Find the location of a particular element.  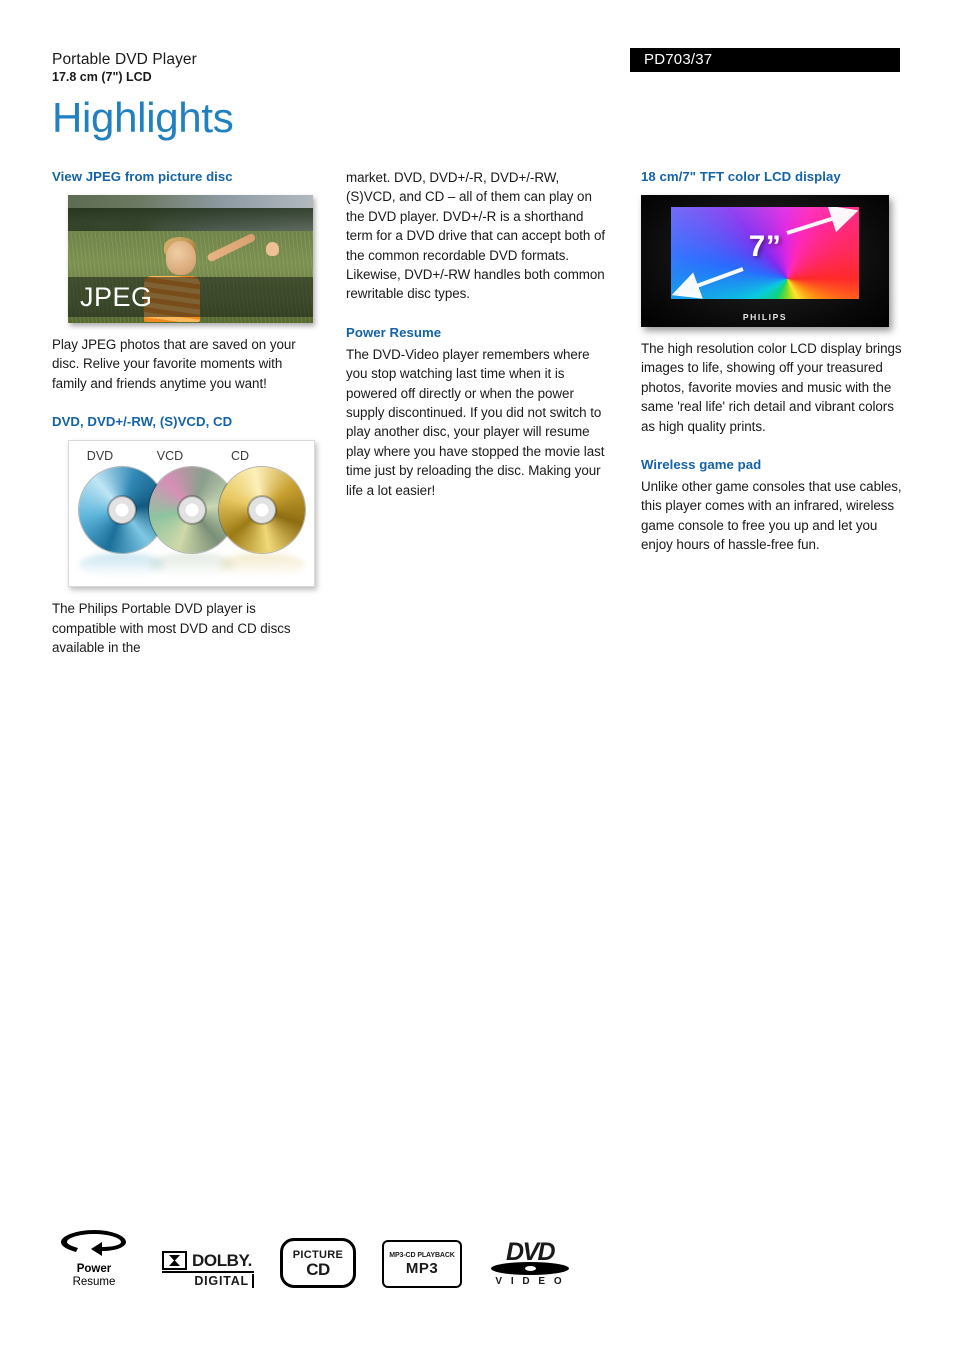

disc-label-cd: CD is located at coordinates (240, 456).